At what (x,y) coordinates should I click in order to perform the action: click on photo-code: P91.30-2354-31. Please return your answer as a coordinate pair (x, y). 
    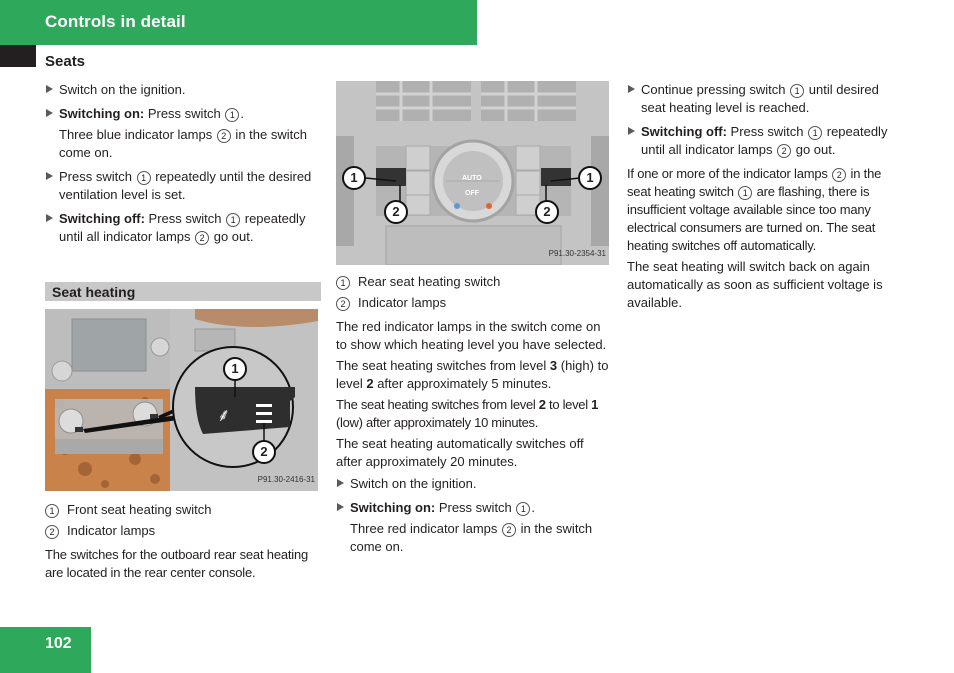
    Looking at the image, I should click on (577, 253).